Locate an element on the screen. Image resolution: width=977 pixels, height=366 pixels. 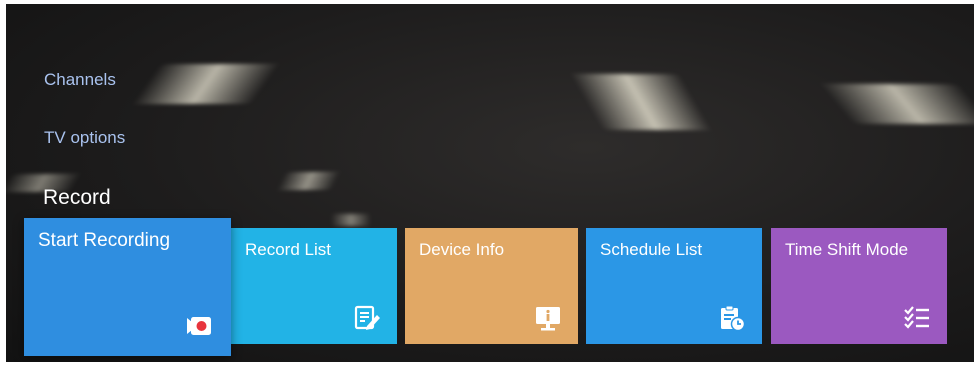
tile-start-recording: Start Recording is located at coordinates (127, 287).